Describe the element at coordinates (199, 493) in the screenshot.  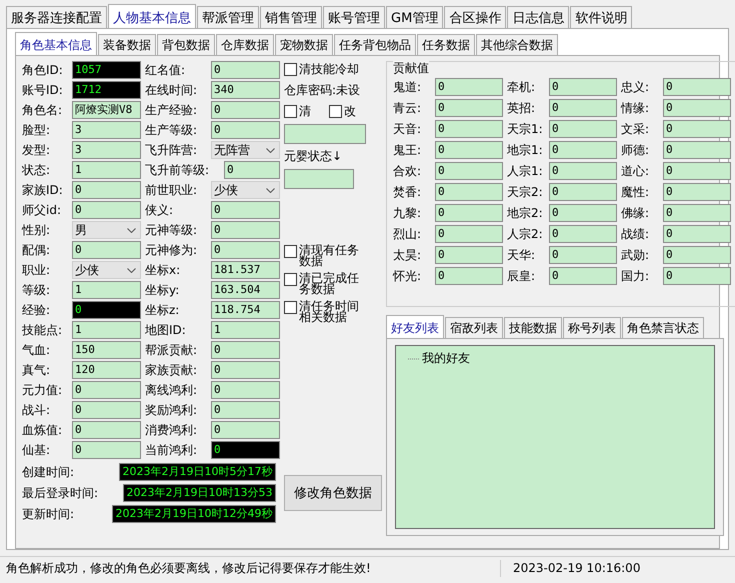
I see `input-field: 2023年2月19日10时13分53` at that location.